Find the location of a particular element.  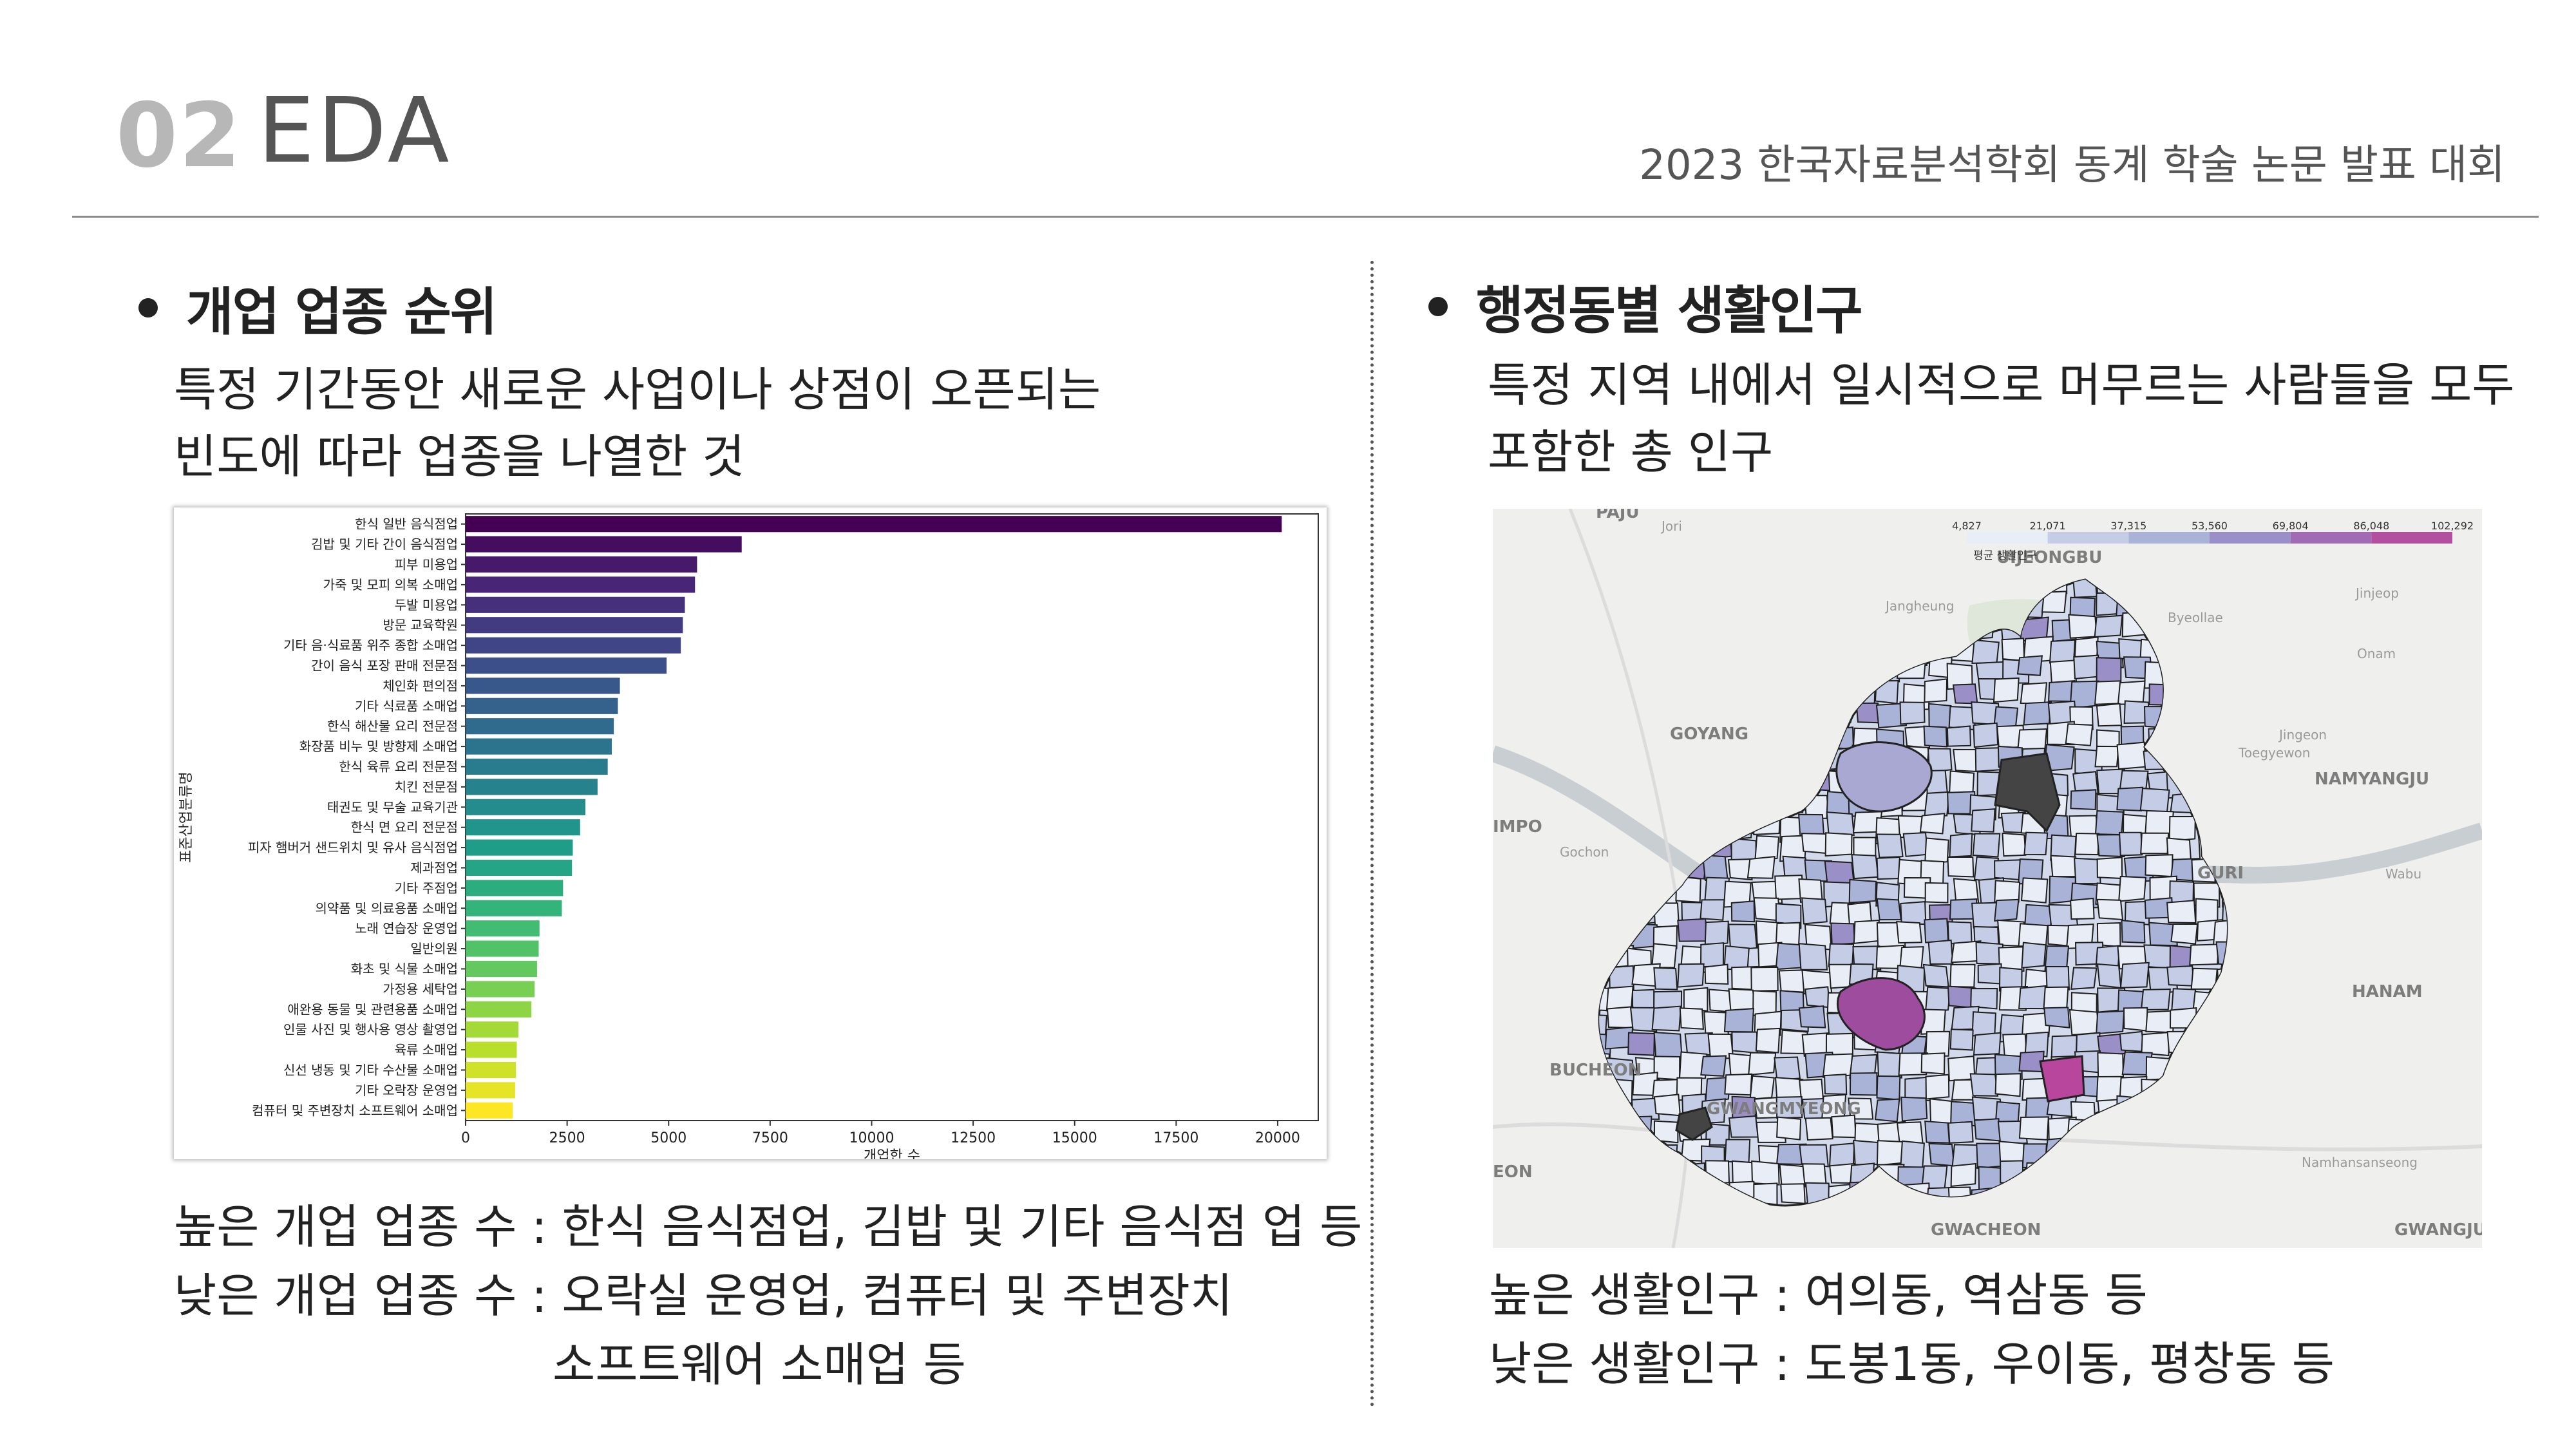

map-place-label: IMPO is located at coordinates (1517, 827).